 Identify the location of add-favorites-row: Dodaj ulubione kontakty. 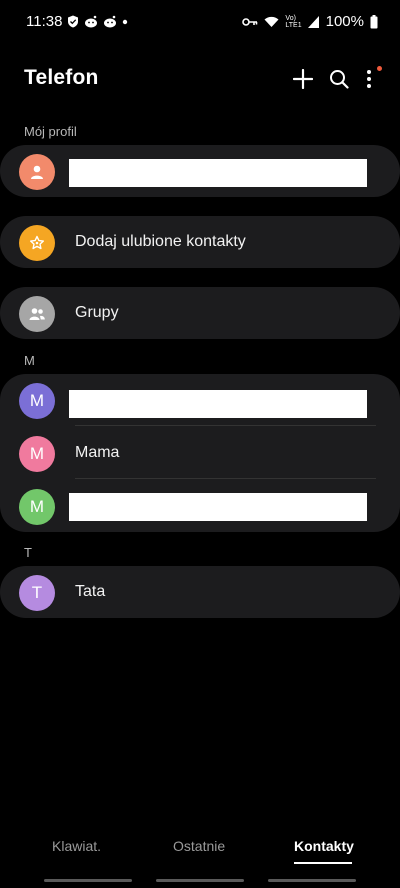
(200, 242).